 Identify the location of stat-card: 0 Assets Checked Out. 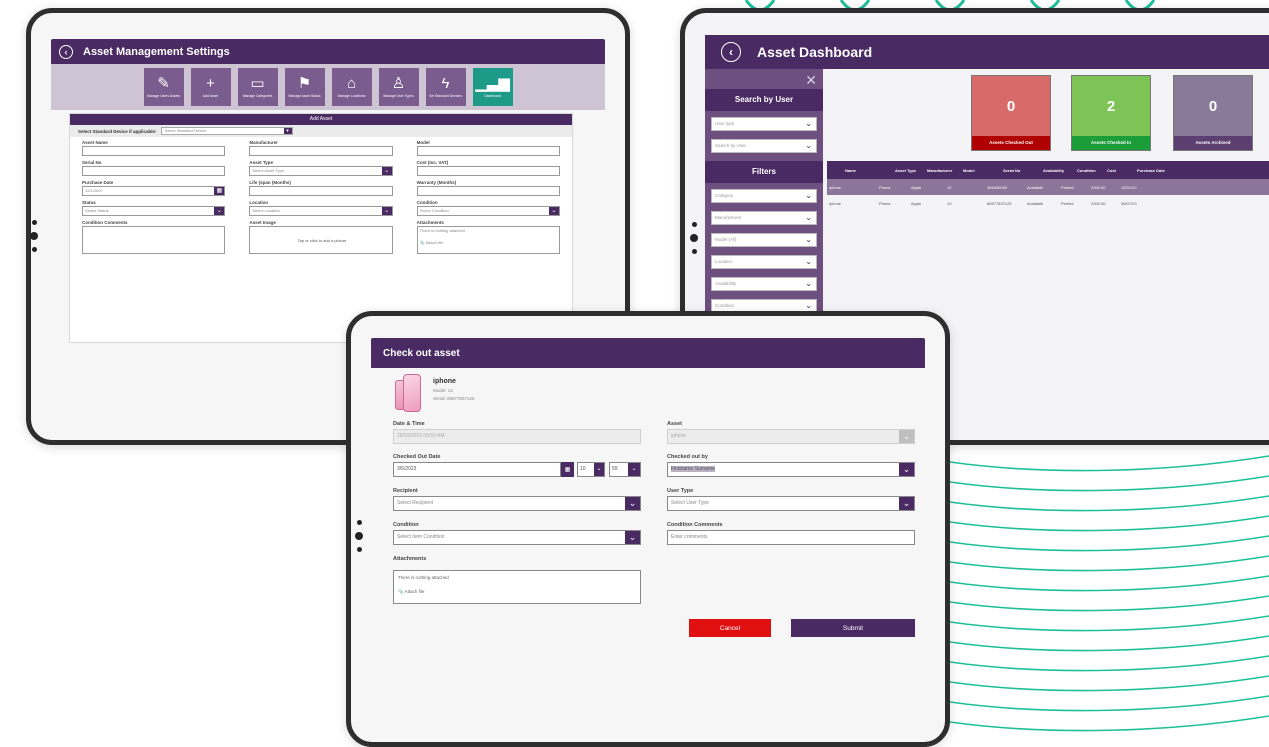
(1011, 113).